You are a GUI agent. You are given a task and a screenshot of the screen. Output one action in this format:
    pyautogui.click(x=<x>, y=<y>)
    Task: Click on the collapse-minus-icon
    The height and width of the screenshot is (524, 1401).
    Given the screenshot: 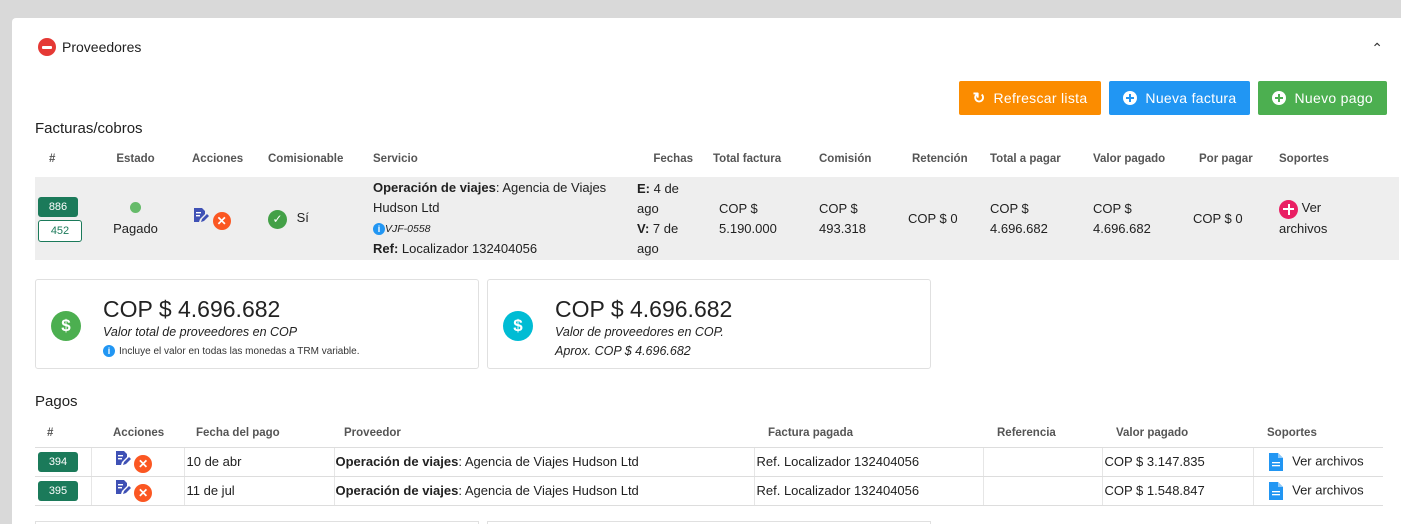 What is the action you would take?
    pyautogui.click(x=47, y=47)
    